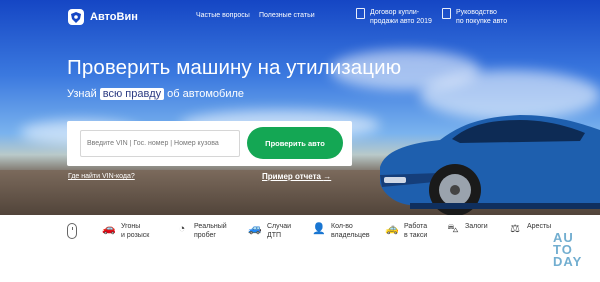  Describe the element at coordinates (467, 229) in the screenshot. I see `feature-pledges: ⛍ Залоги` at that location.